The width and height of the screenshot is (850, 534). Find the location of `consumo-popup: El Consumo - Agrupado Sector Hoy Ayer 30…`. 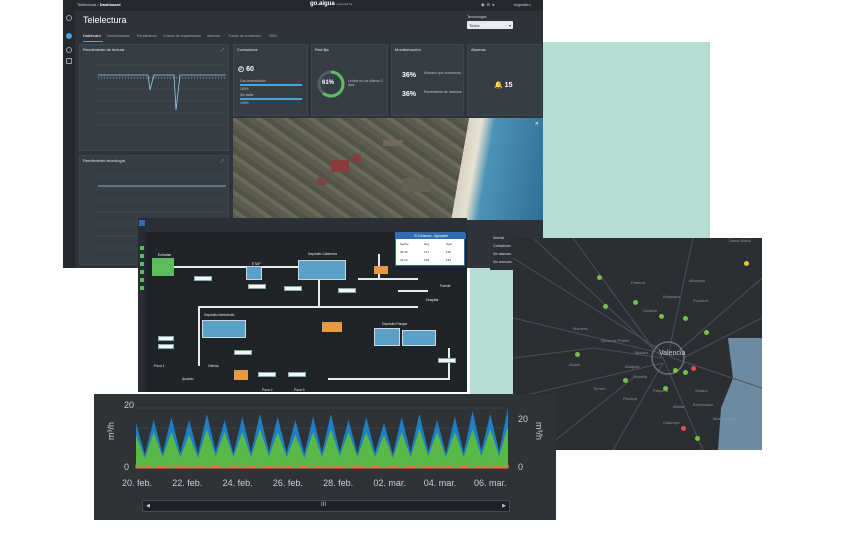

consumo-popup: El Consumo - Agrupado Sector Hoy Ayer 30… is located at coordinates (430, 249).